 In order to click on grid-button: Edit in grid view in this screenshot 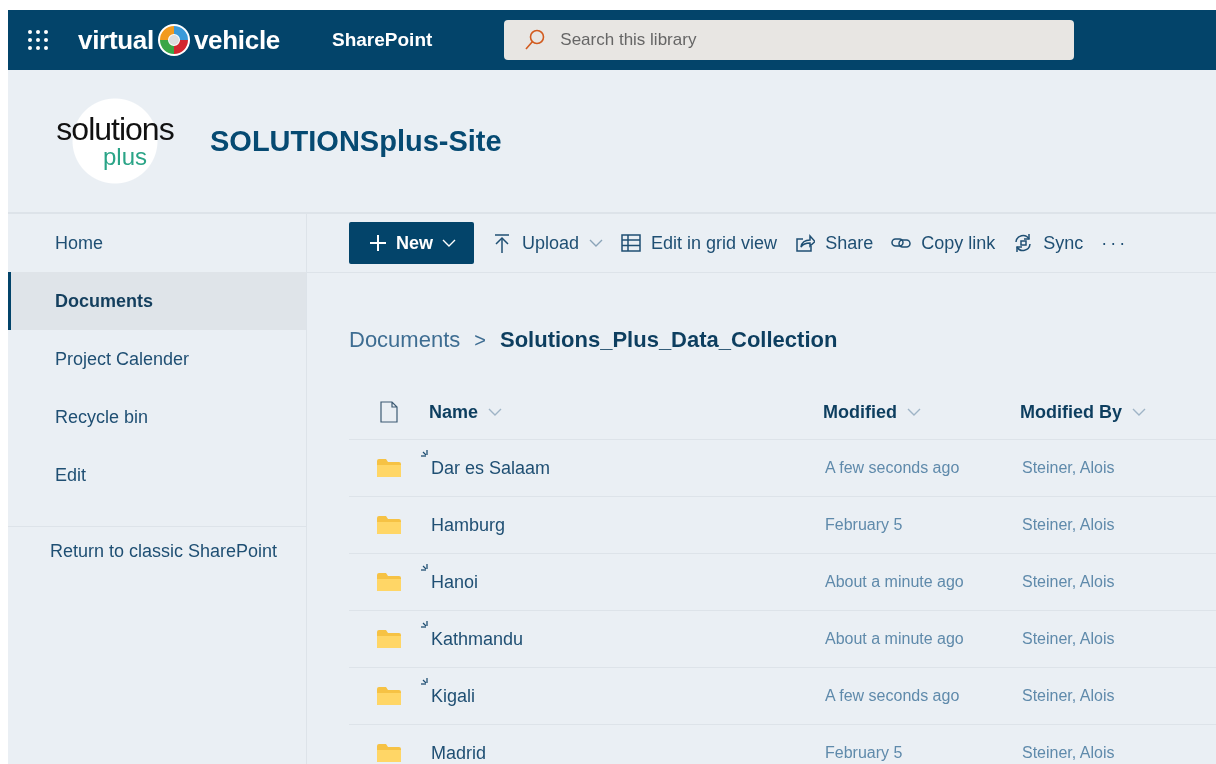, I will do `click(699, 243)`.